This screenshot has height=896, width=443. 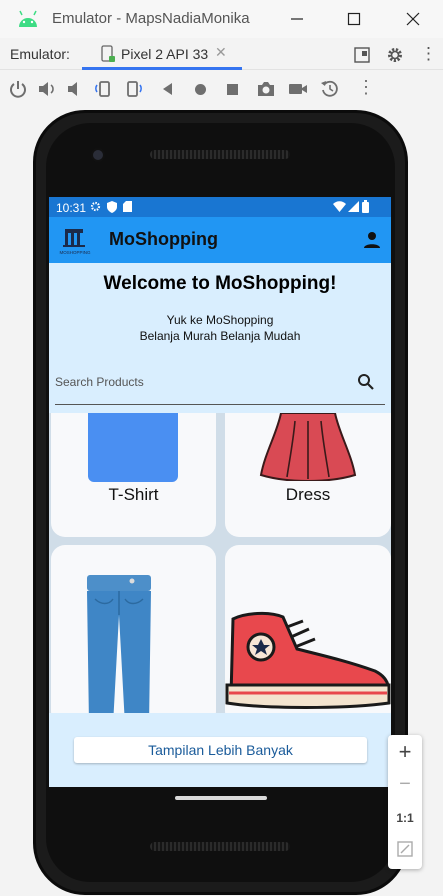 What do you see at coordinates (232, 89) in the screenshot?
I see `overview-icon` at bounding box center [232, 89].